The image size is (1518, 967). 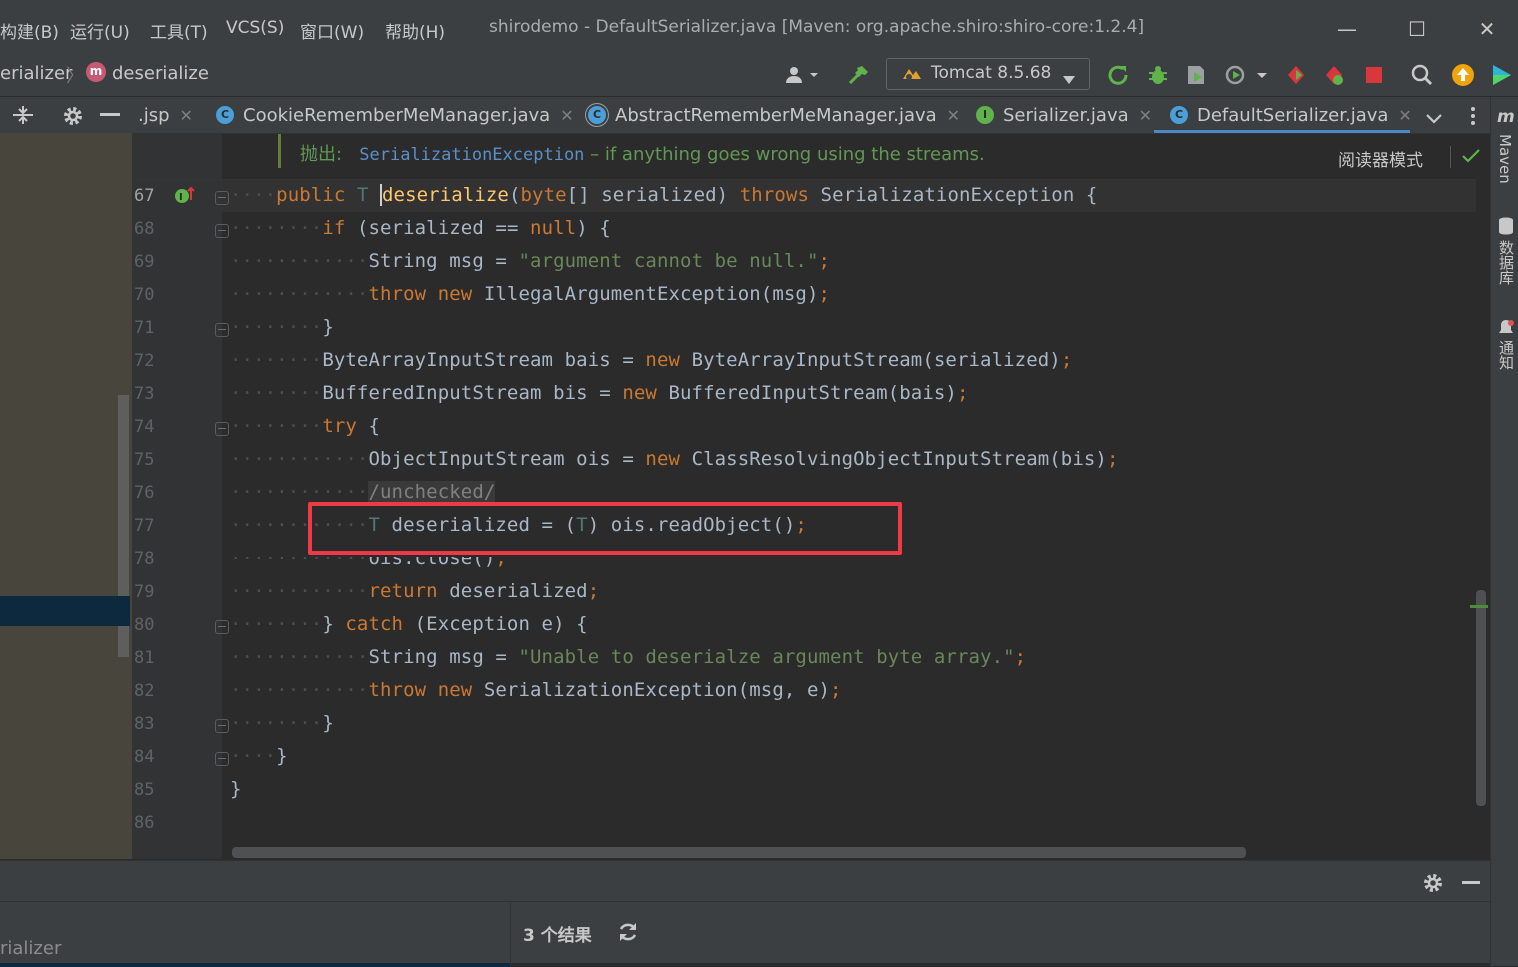 What do you see at coordinates (1506, 228) in the screenshot?
I see `database-icon` at bounding box center [1506, 228].